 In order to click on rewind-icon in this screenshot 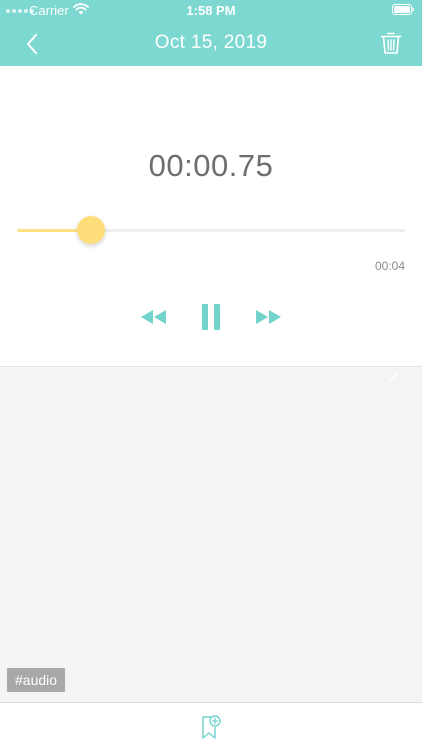, I will do `click(153, 317)`.